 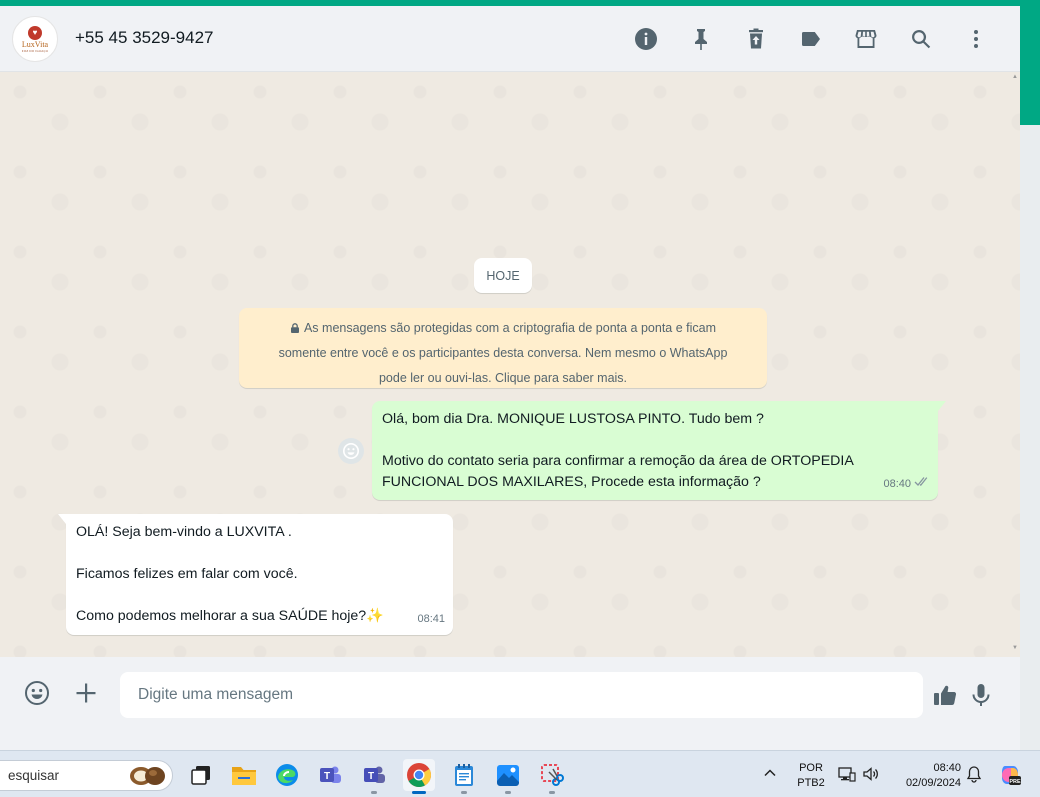 I want to click on thumbs-up-icon, so click(x=945, y=695).